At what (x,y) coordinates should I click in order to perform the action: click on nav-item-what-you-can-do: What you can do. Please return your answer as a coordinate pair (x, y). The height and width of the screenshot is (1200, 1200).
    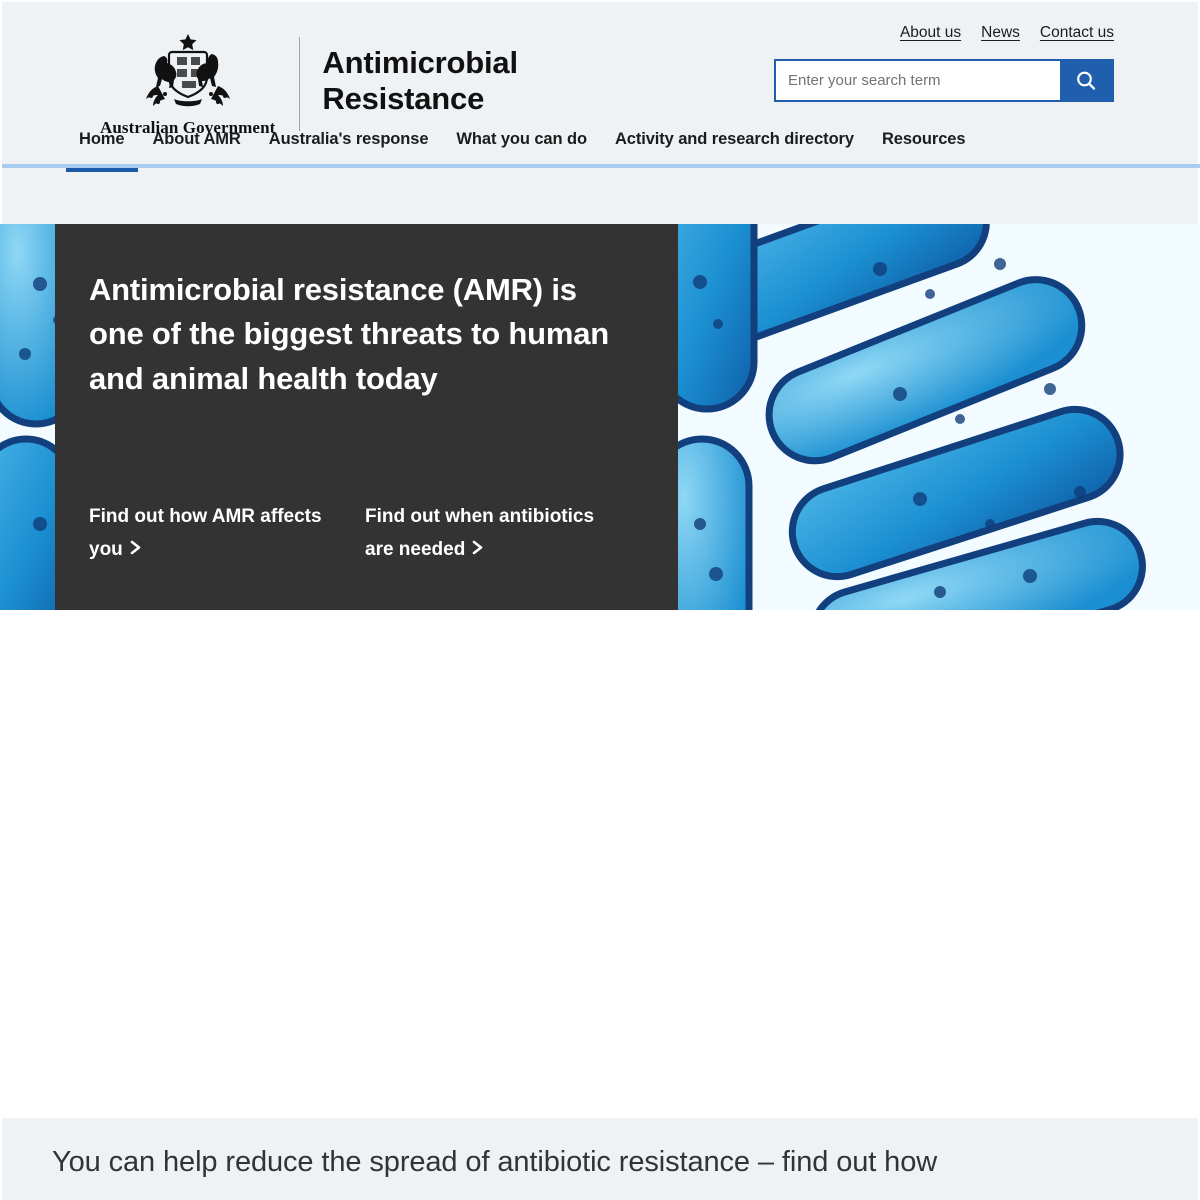
    Looking at the image, I should click on (521, 139).